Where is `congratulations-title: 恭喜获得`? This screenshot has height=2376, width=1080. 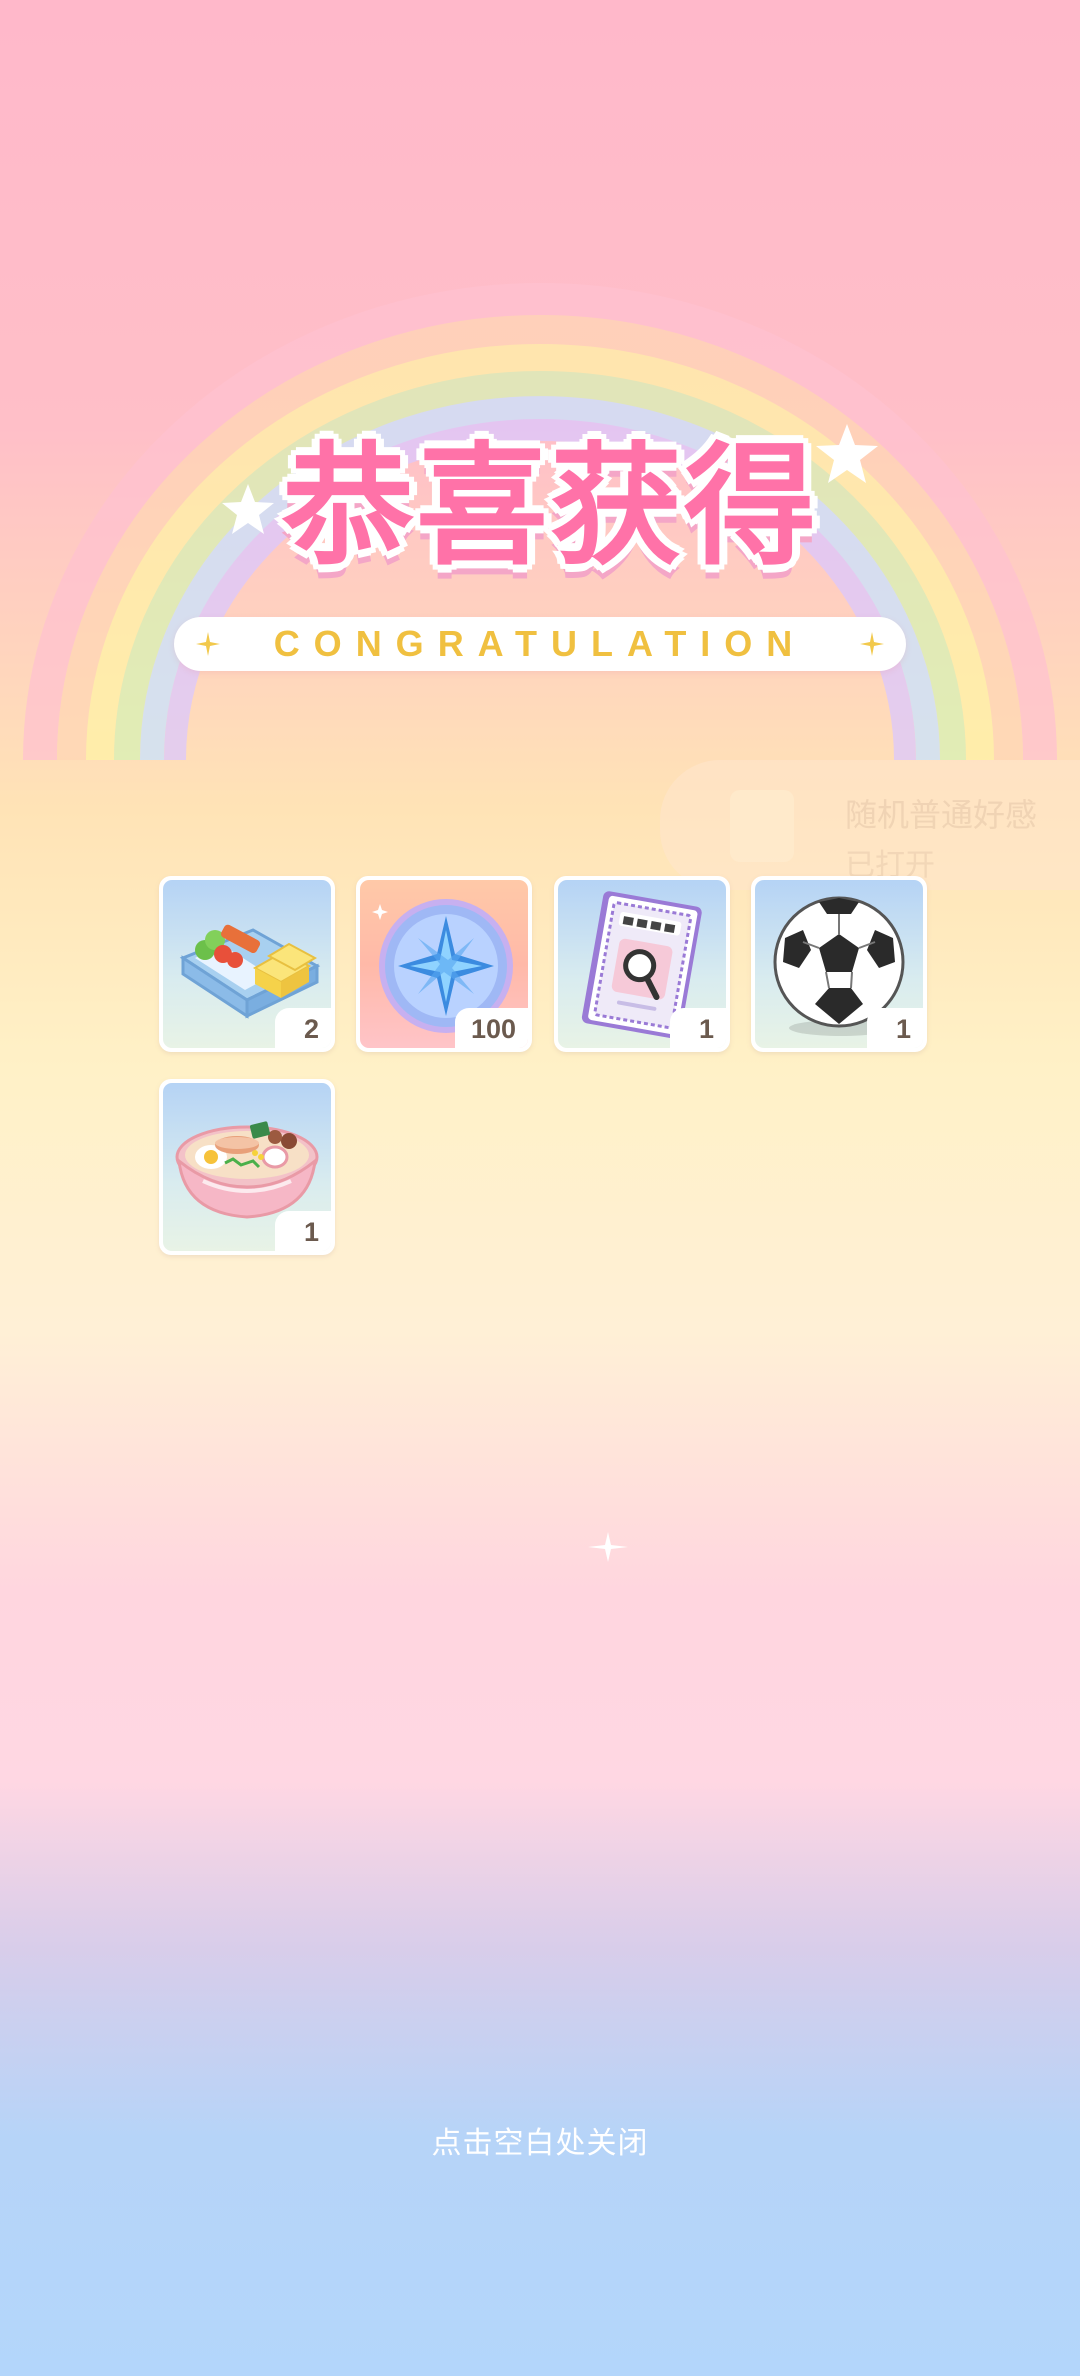
congratulations-title: 恭喜获得 is located at coordinates (550, 507).